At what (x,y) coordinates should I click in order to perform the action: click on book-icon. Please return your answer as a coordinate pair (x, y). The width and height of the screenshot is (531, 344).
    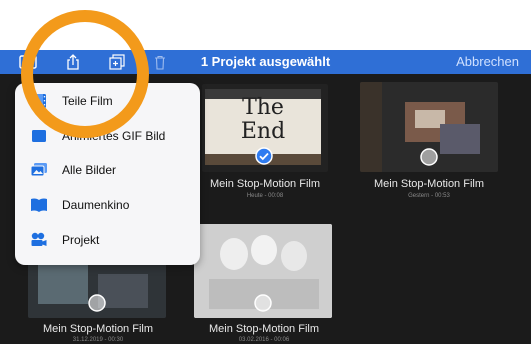
    Looking at the image, I should click on (39, 205).